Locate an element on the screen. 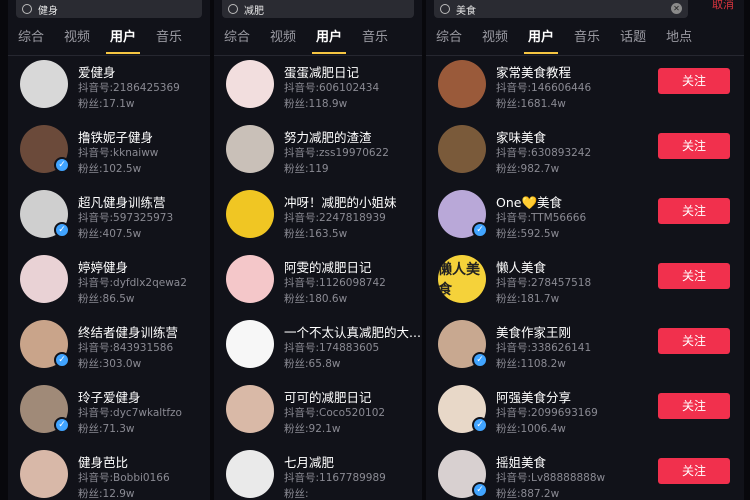  avatar: 懒人美食 is located at coordinates (462, 279).